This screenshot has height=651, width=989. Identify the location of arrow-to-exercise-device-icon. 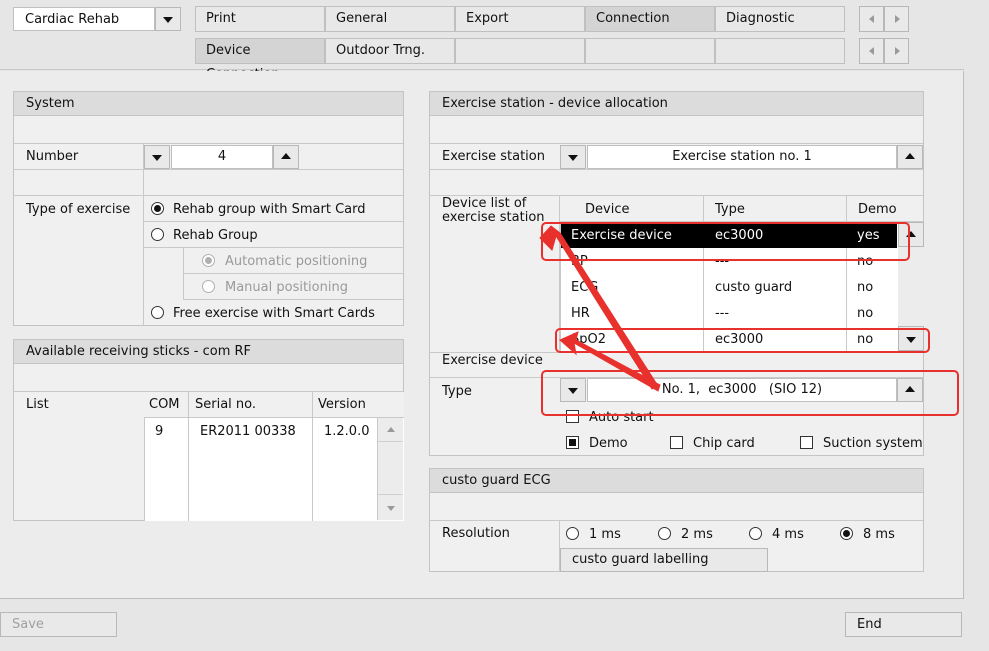
(599, 307).